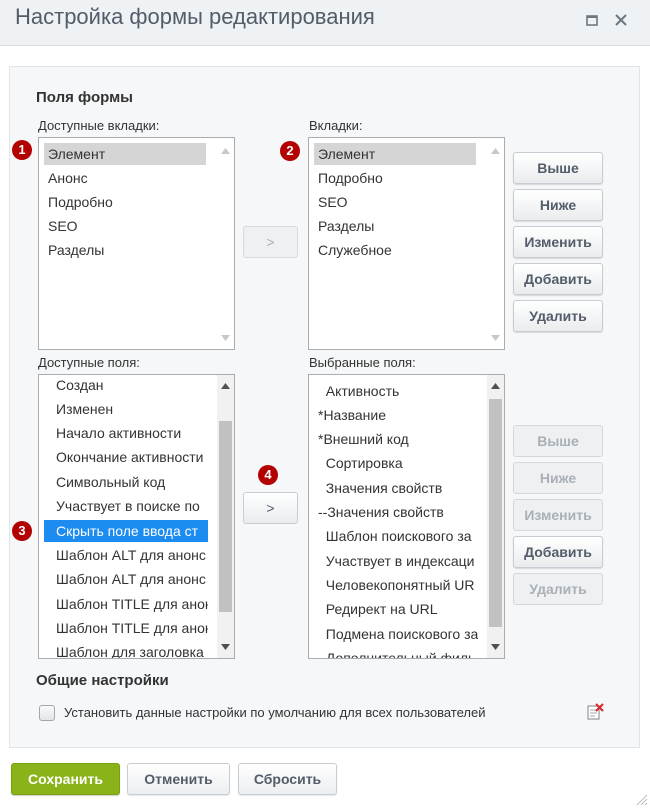 This screenshot has width=650, height=811. Describe the element at coordinates (595, 712) in the screenshot. I see `delete-settings-icon` at that location.